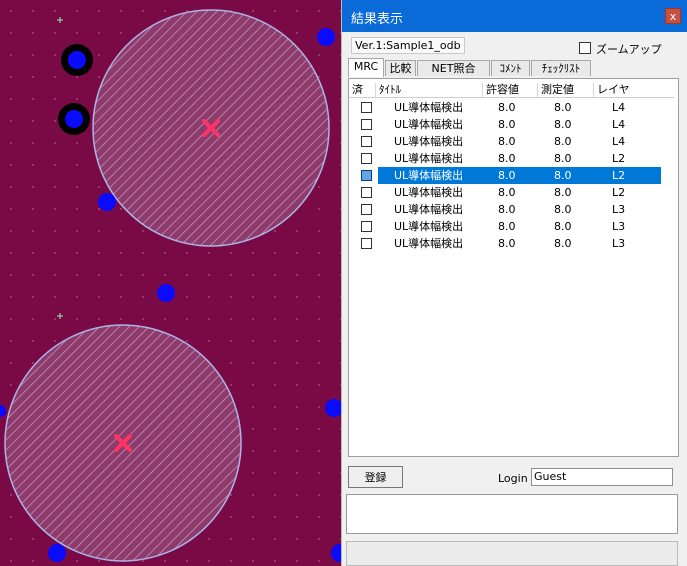  I want to click on login-field: Guest, so click(602, 477).